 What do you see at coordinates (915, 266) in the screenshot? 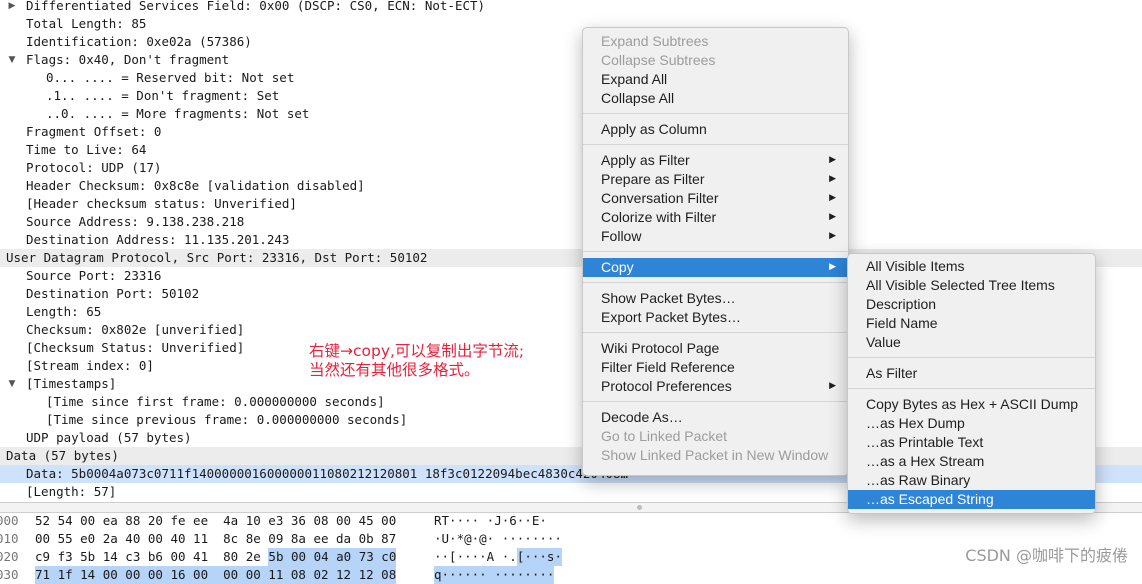
I see `menu-item-label: All Visible Items` at bounding box center [915, 266].